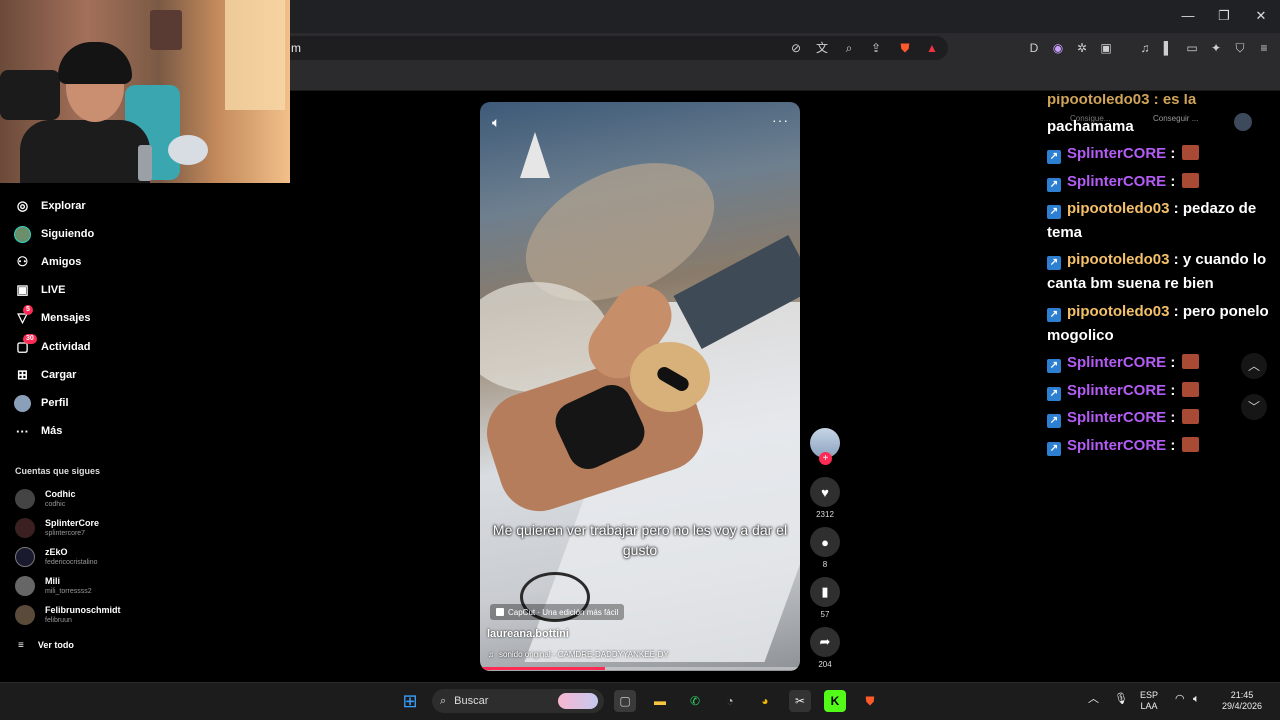  Describe the element at coordinates (1082, 48) in the screenshot. I see `extensions-icon: ✲` at that location.